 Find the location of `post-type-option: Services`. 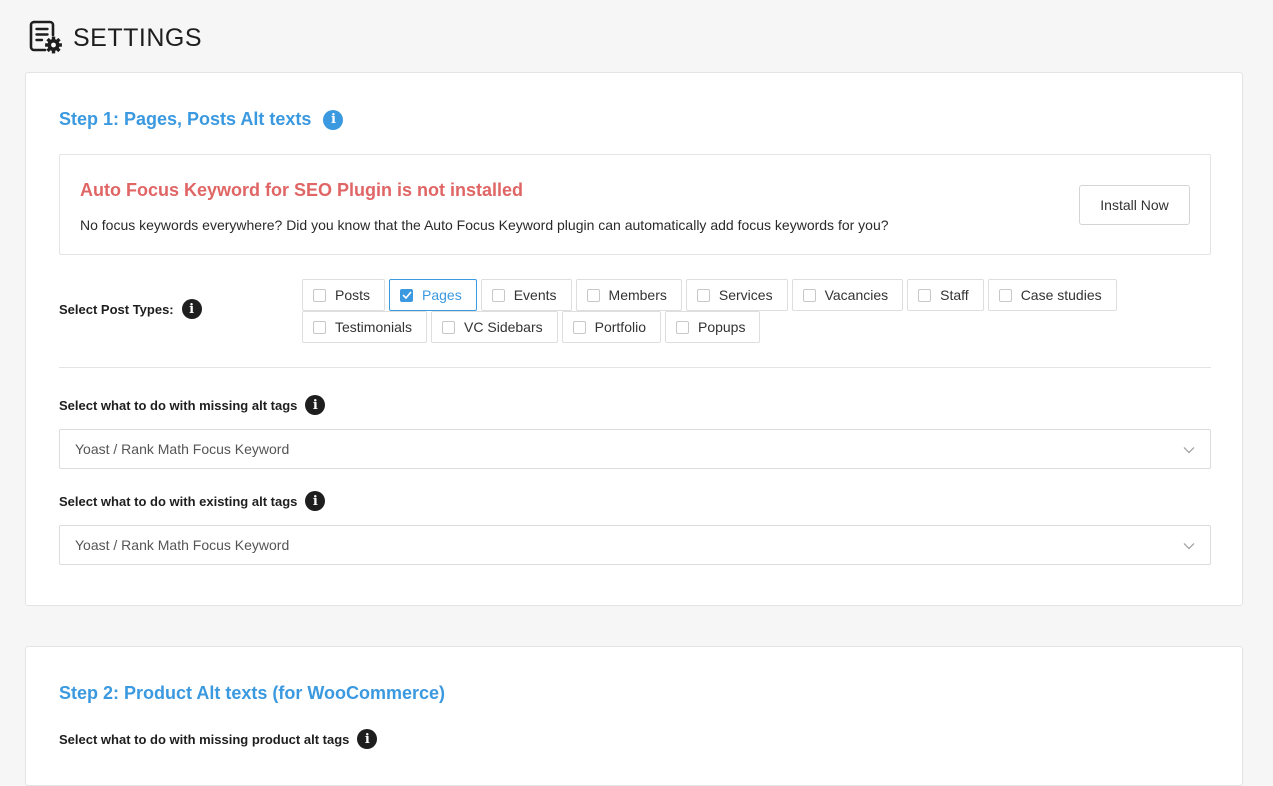

post-type-option: Services is located at coordinates (736, 295).